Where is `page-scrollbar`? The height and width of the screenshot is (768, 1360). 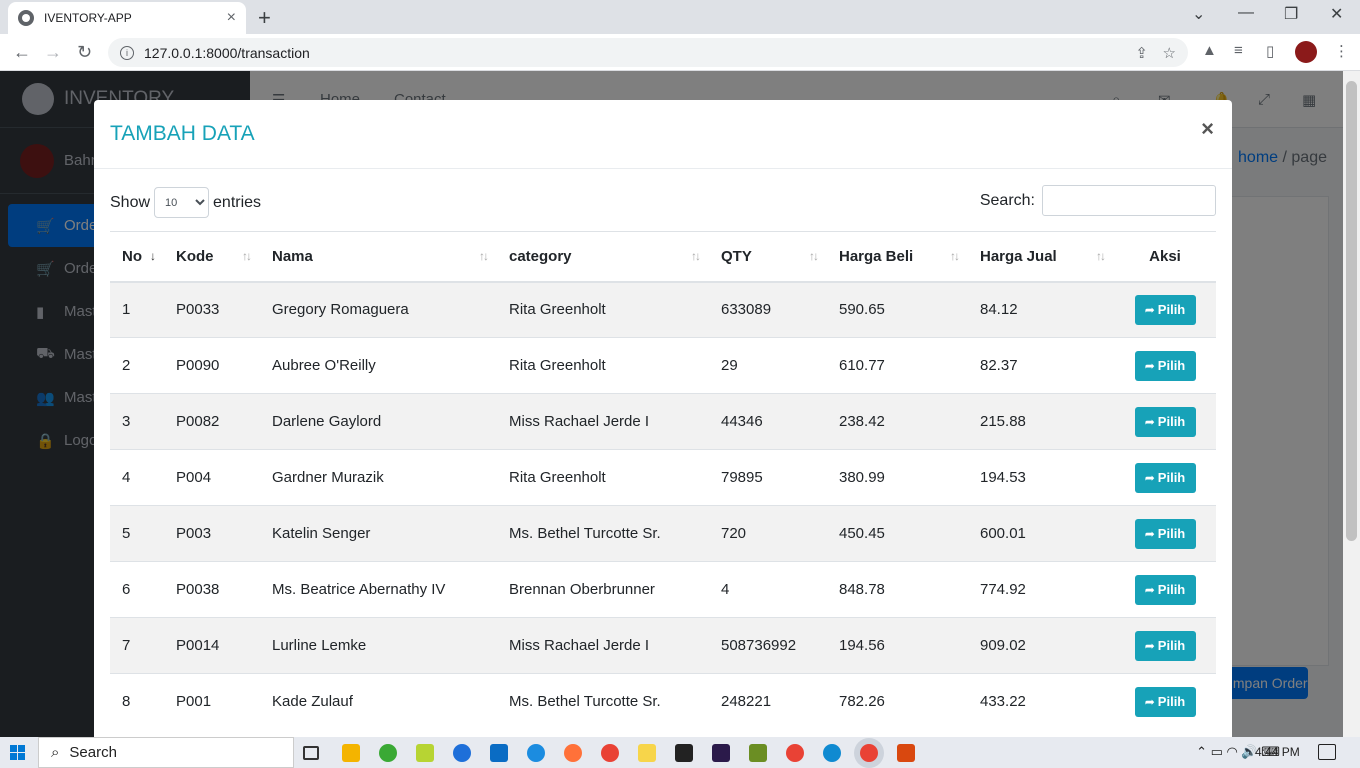 page-scrollbar is located at coordinates (1351, 404).